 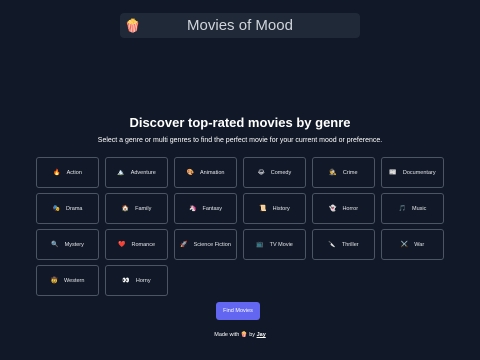 I want to click on genre-label: Documentary, so click(x=419, y=172).